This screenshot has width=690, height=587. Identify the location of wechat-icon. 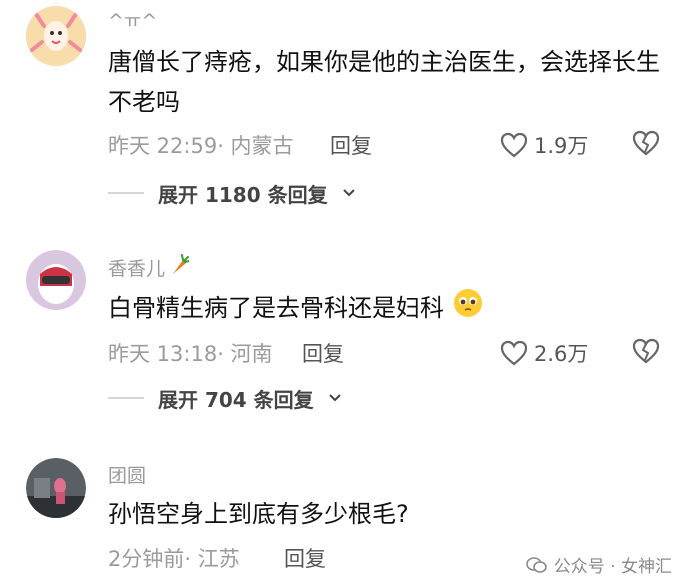
(536, 564).